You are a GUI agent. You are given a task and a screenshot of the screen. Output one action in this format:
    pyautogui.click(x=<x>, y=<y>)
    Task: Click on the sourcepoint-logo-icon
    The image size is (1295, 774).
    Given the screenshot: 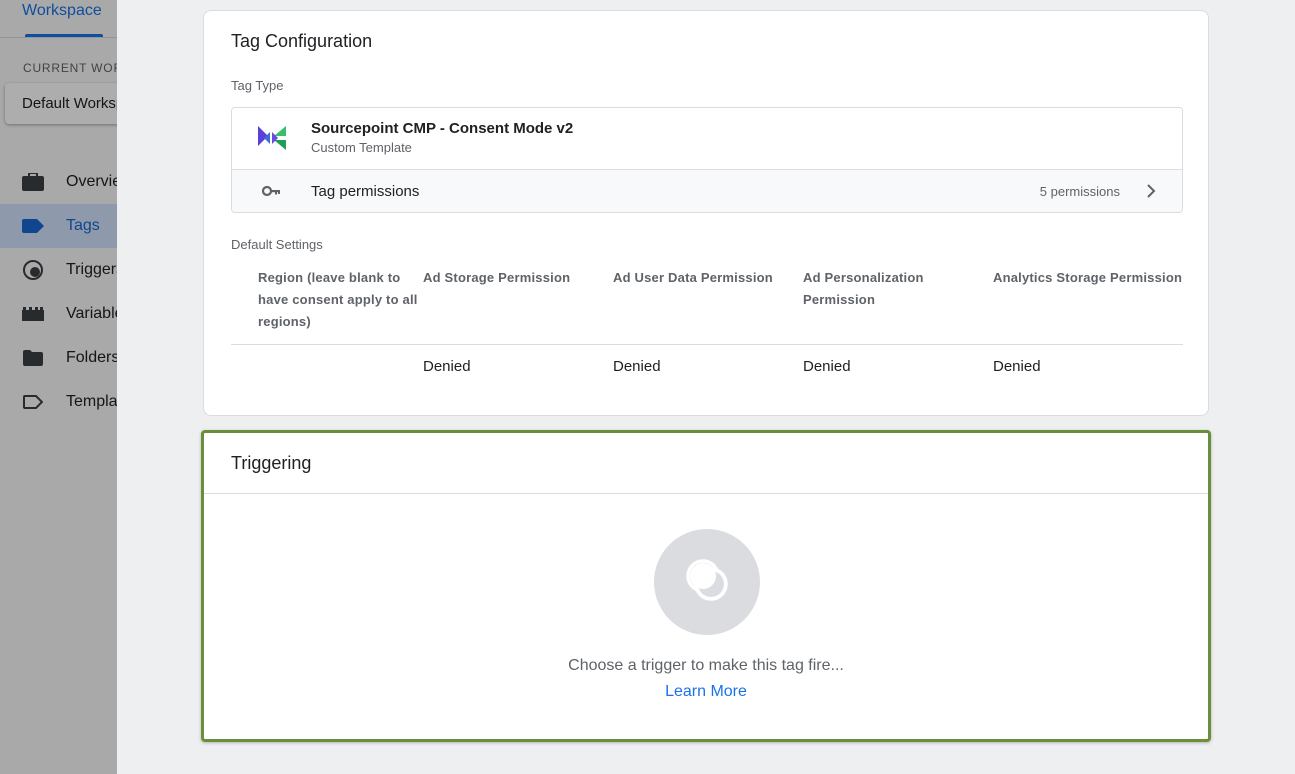 What is the action you would take?
    pyautogui.click(x=272, y=138)
    